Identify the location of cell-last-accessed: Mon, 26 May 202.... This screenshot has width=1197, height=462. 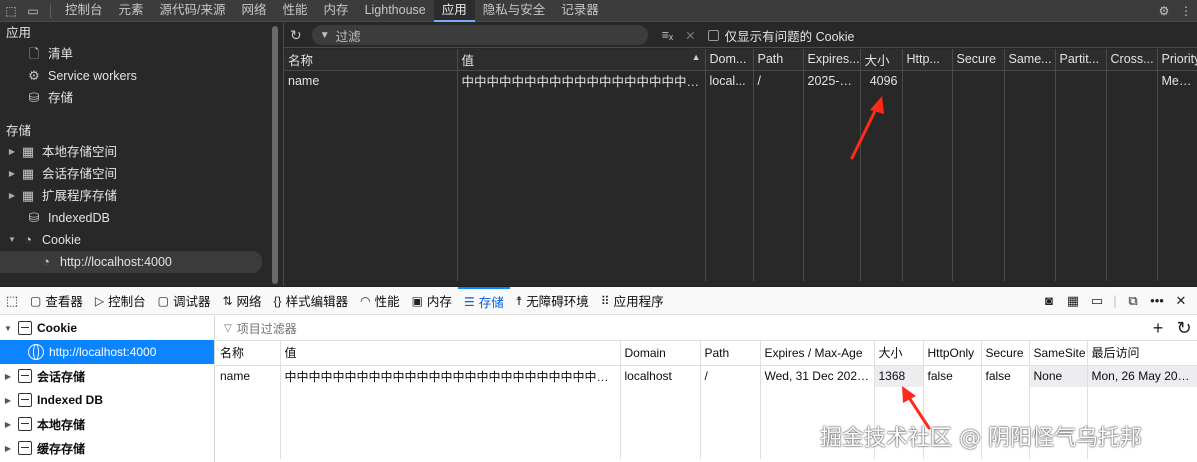
(1142, 376).